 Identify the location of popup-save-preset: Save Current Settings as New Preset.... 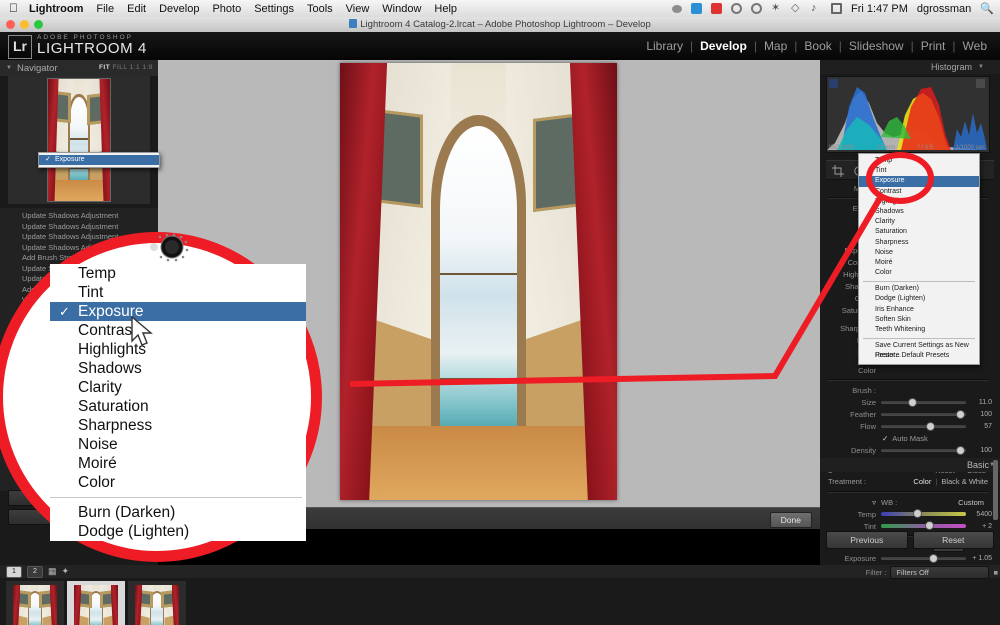
(919, 350).